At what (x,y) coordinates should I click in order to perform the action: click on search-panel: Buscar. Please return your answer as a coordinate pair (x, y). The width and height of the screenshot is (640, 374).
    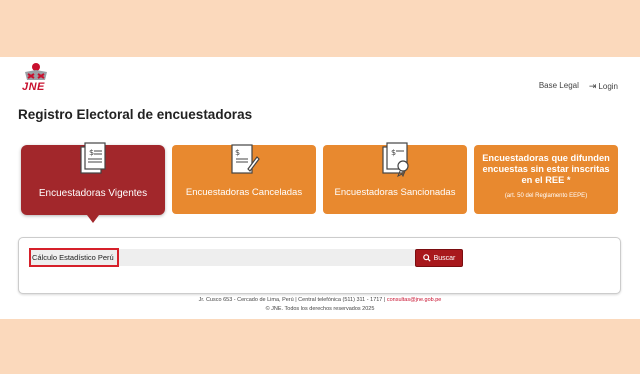
    Looking at the image, I should click on (319, 265).